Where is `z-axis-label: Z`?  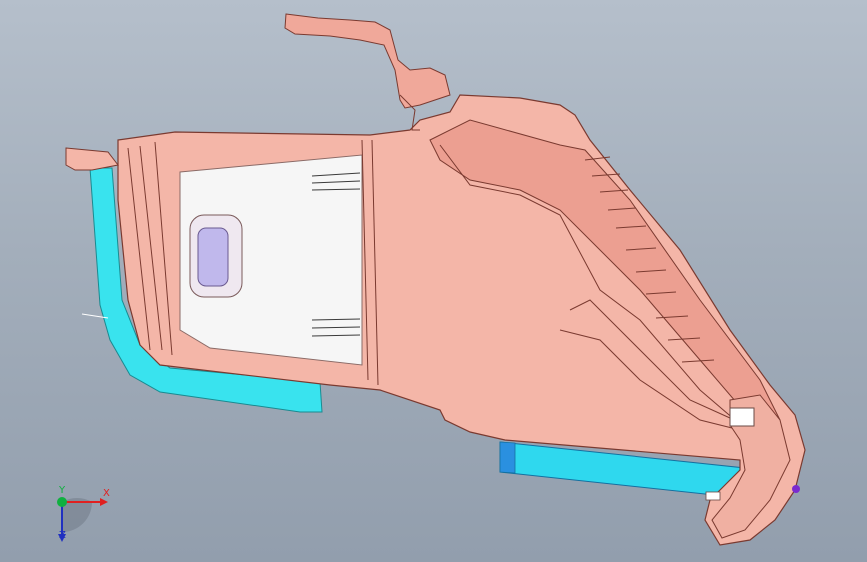
z-axis-label: Z is located at coordinates (62, 535).